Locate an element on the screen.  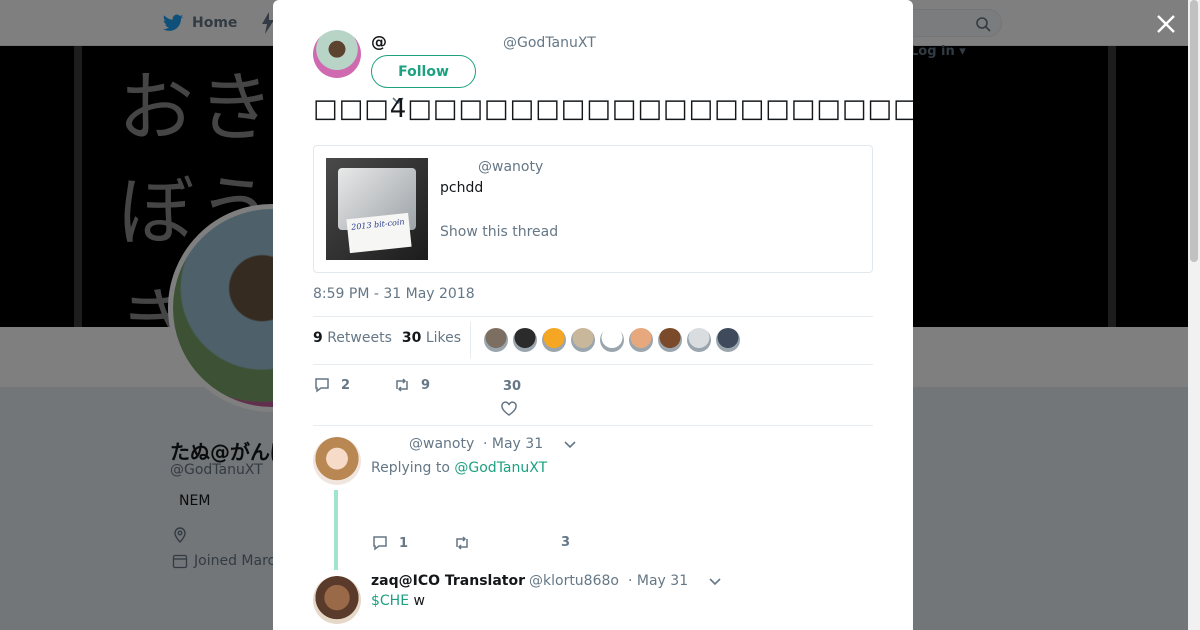
likers-avatars is located at coordinates (612, 340).